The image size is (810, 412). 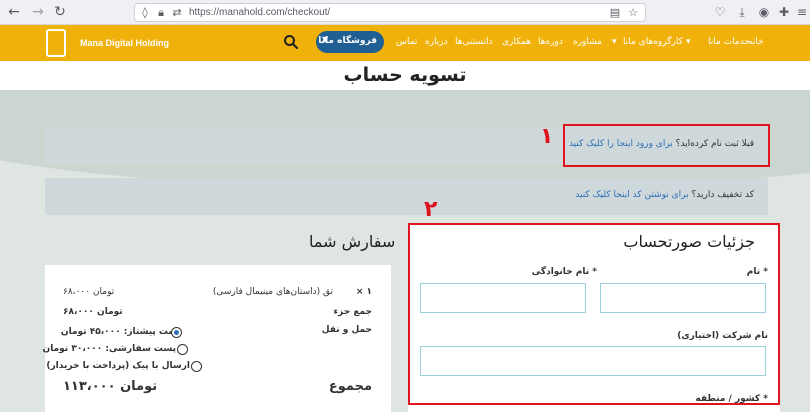 I want to click on page-title: تسویه حساب, so click(x=405, y=75).